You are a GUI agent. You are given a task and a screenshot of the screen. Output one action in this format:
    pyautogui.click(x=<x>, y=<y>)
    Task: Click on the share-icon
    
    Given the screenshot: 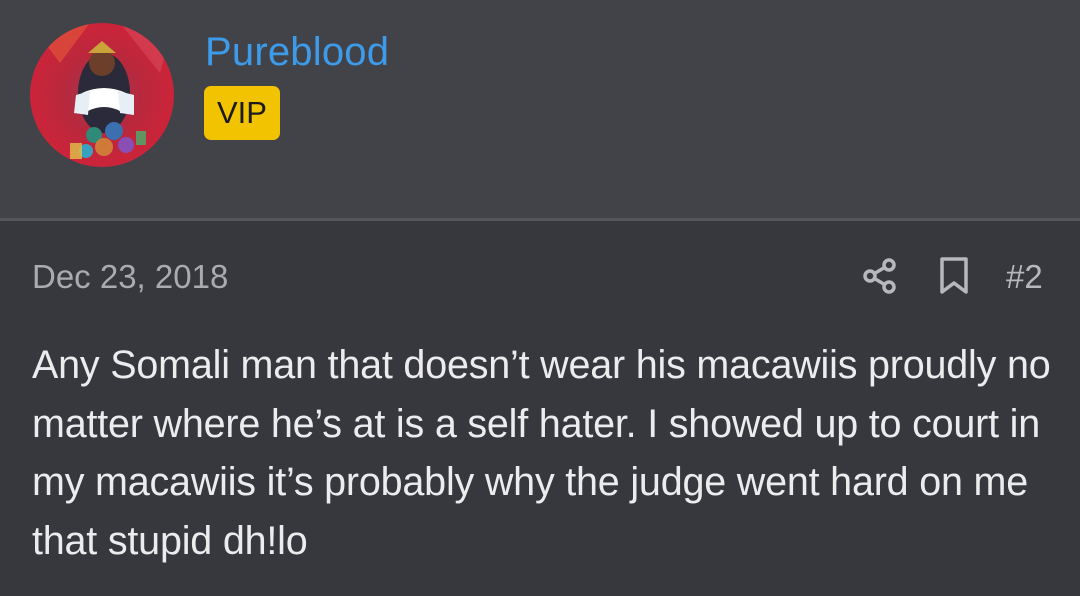 What is the action you would take?
    pyautogui.click(x=880, y=276)
    